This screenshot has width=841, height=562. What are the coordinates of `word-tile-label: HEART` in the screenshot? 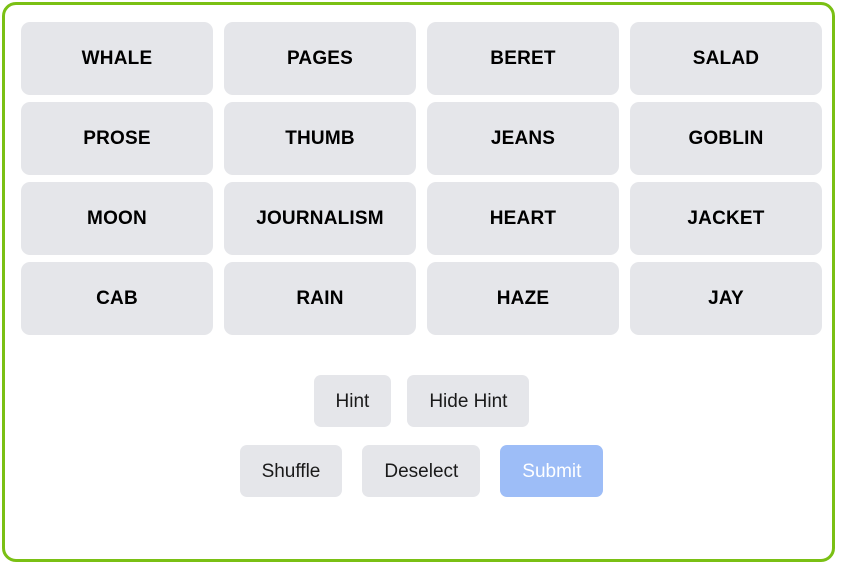 It's located at (523, 218).